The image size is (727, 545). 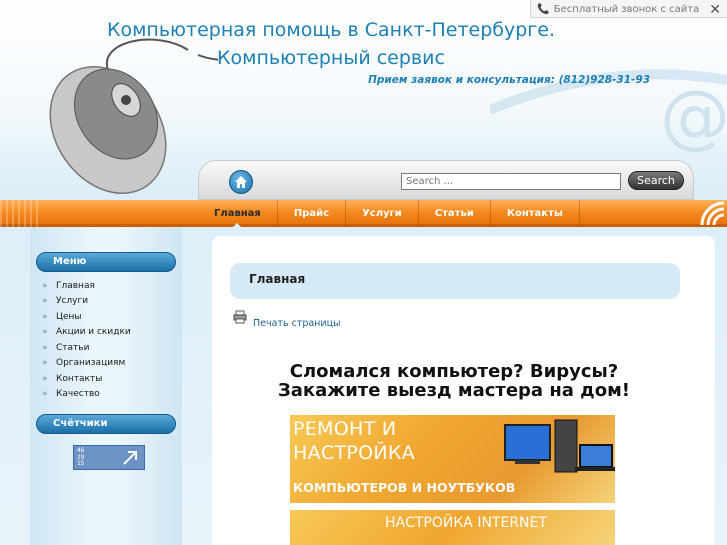 I want to click on sidebar-item-label: Качество, so click(x=78, y=394).